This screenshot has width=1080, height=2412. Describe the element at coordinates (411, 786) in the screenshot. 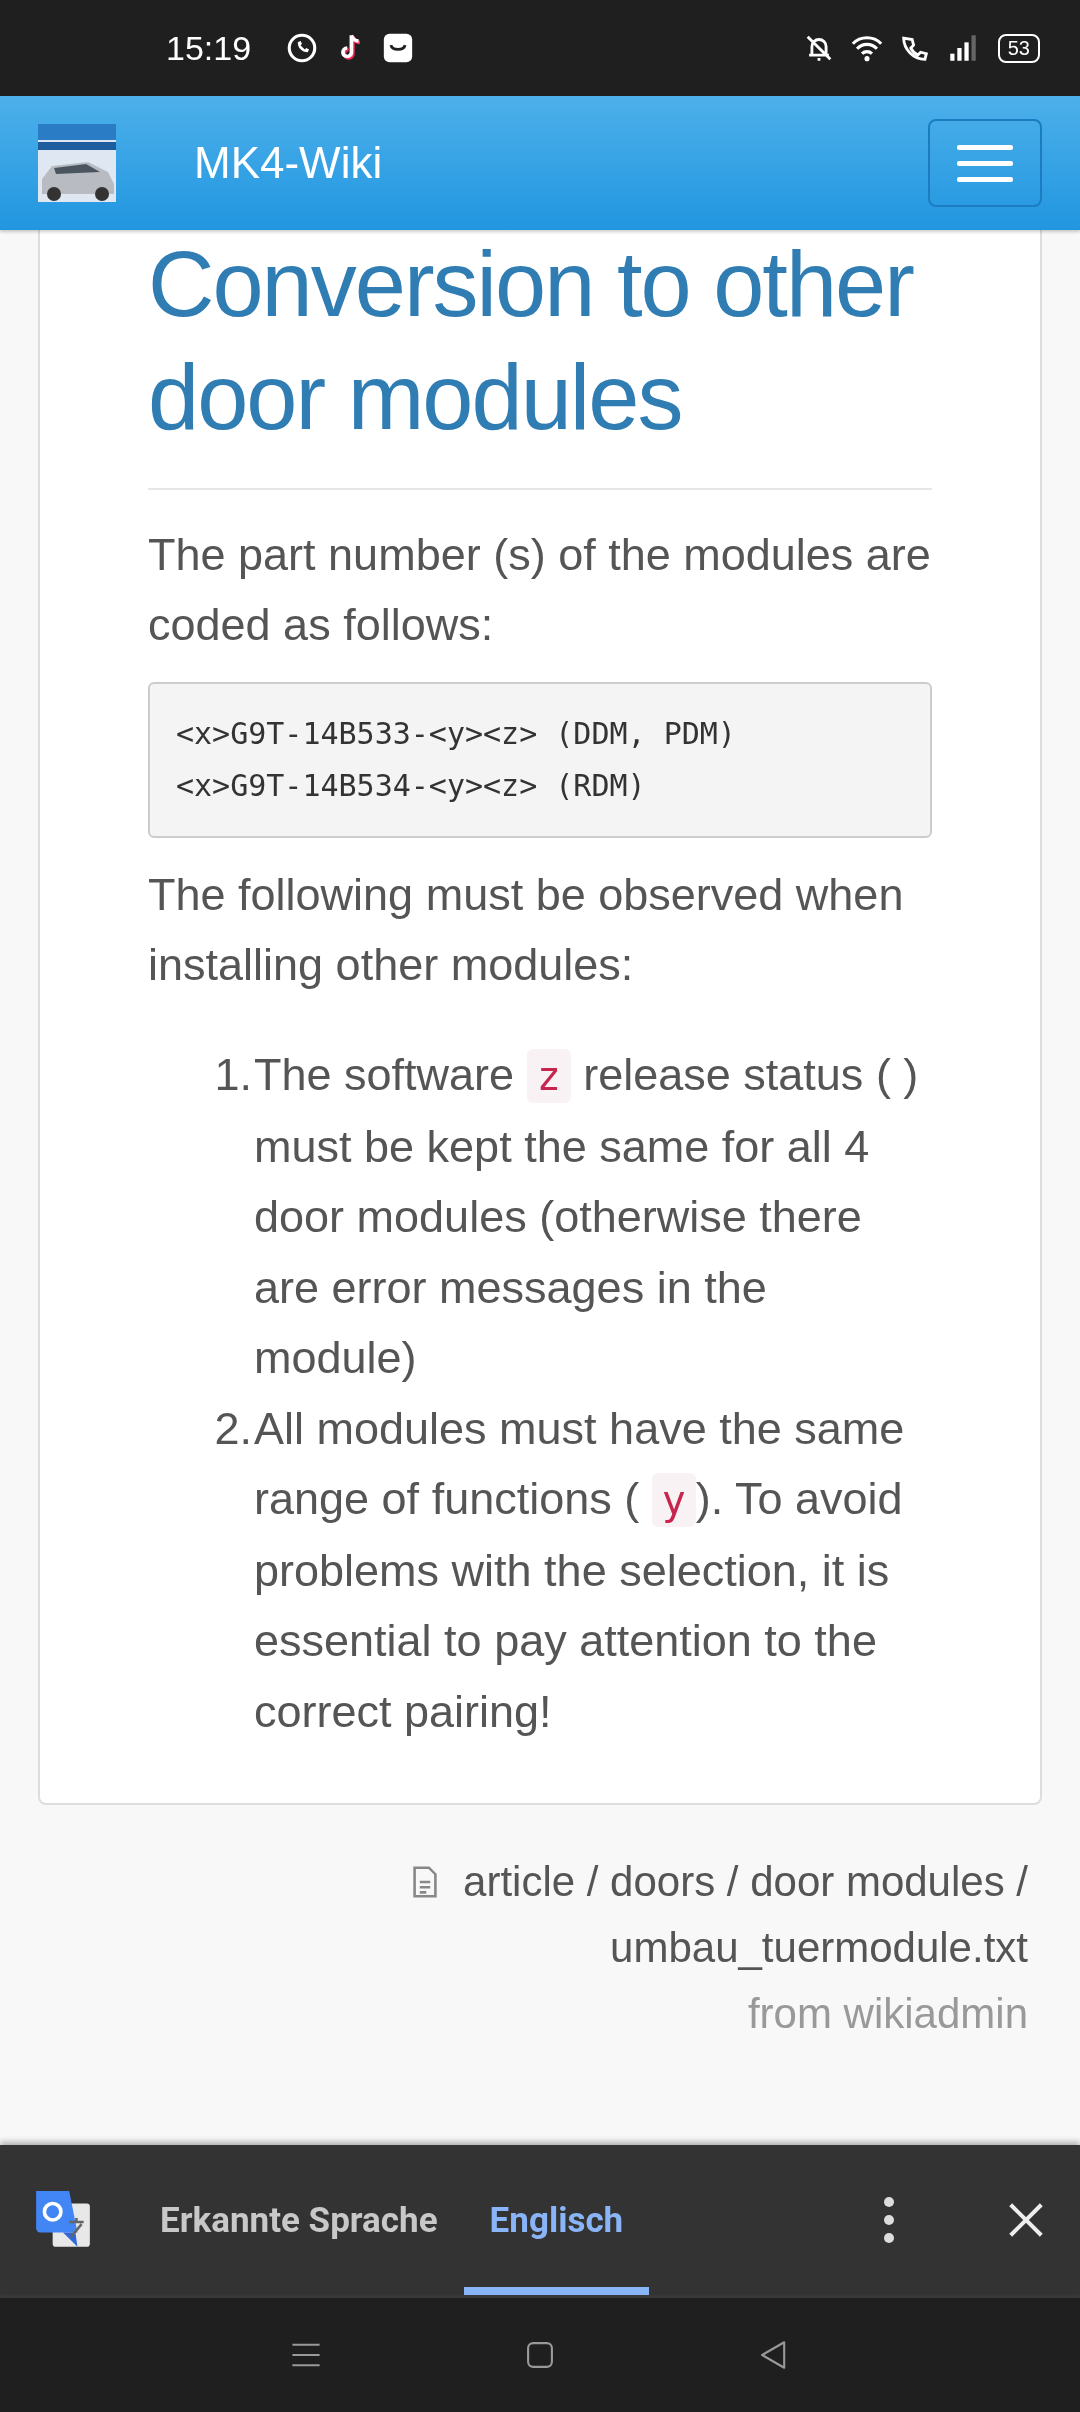

I see `code-line: <x>G9T-14B534-<y><z> (RDM)` at that location.